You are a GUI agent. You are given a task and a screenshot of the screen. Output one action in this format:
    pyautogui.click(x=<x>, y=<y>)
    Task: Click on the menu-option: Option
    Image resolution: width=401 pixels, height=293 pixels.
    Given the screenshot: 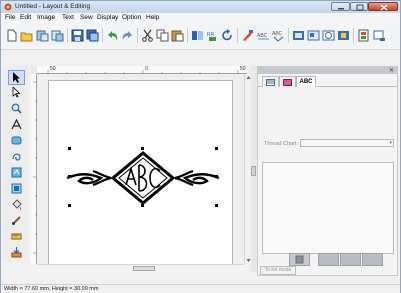 What is the action you would take?
    pyautogui.click(x=131, y=17)
    